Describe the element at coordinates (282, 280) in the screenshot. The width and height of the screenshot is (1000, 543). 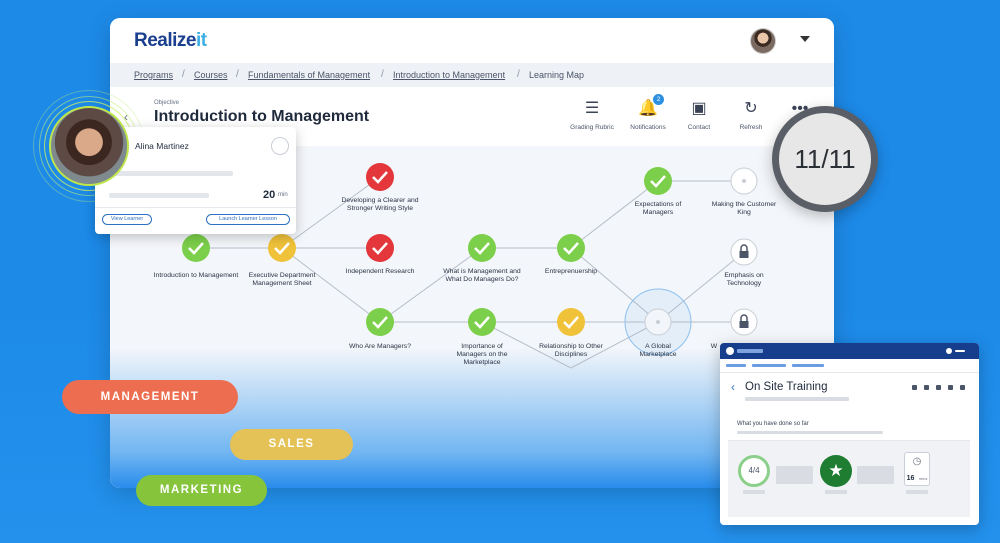
I see `node-label-exec: Executive Department Management Sheet` at that location.